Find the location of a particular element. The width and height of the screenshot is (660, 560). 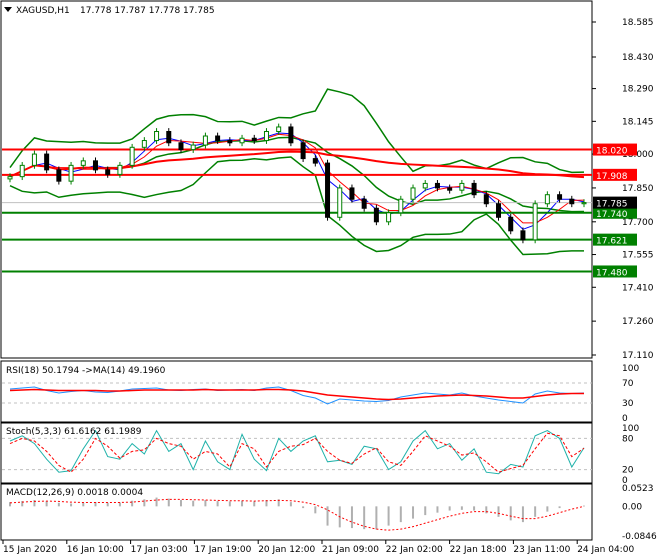

stoch-title: Stoch(5,3,3) 61.6162 61.1989 is located at coordinates (74, 432).